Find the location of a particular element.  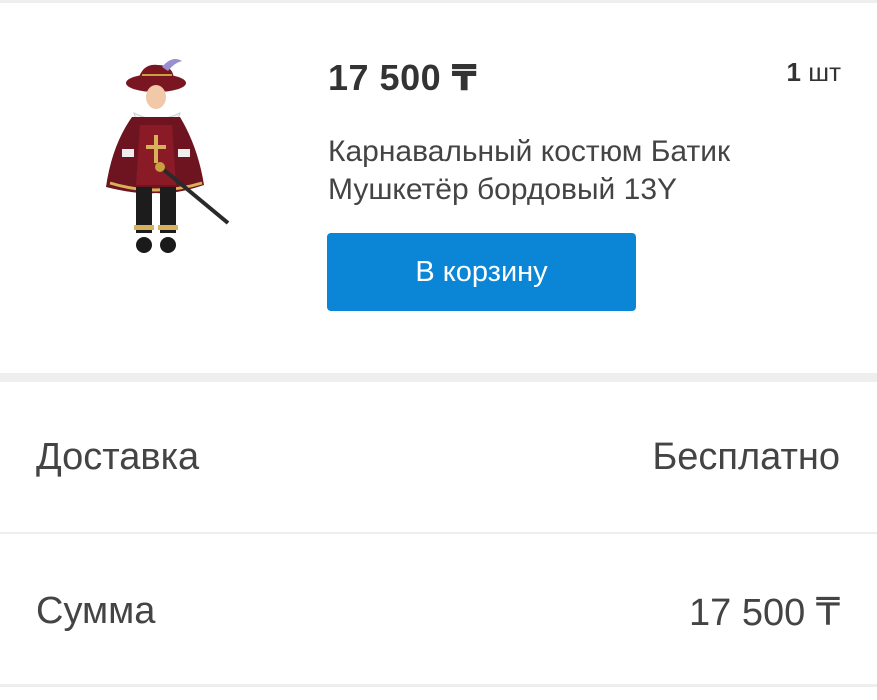

sum-value: 17 500 ₸ is located at coordinates (764, 613).